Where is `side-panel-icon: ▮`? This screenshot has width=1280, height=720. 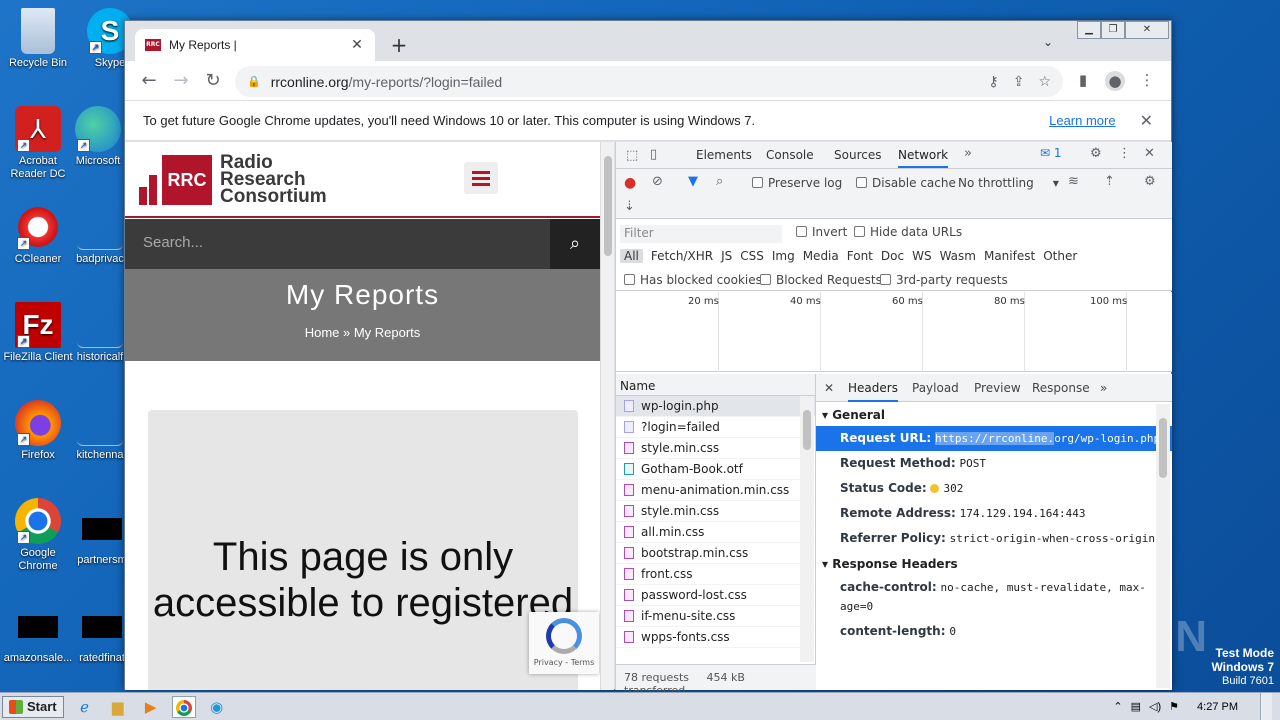
side-panel-icon: ▮ is located at coordinates (1083, 80).